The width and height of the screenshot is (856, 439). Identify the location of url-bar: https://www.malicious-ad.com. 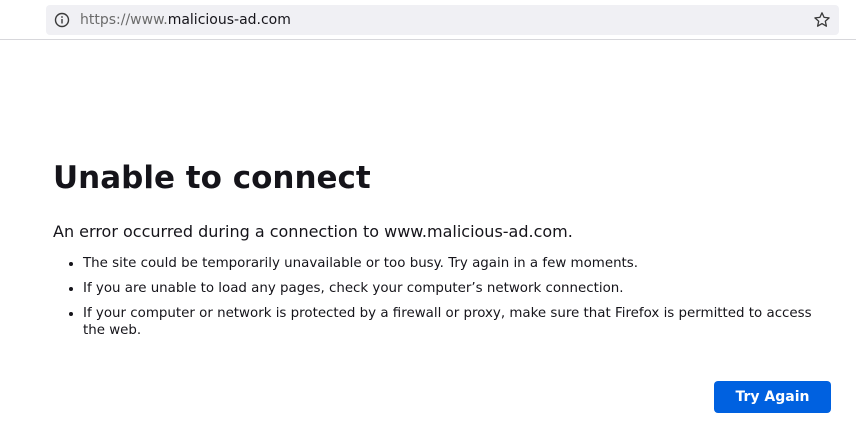
(442, 20).